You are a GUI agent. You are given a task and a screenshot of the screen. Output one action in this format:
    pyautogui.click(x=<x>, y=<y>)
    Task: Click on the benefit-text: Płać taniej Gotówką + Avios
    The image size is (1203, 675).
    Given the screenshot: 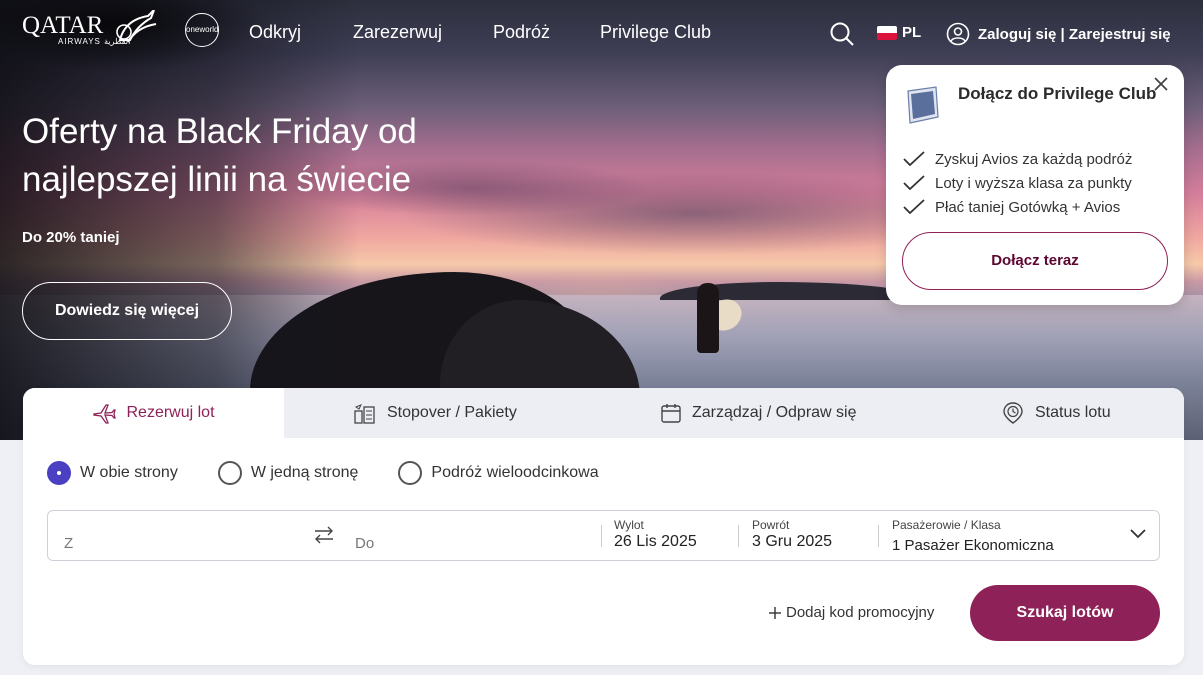 What is the action you would take?
    pyautogui.click(x=1028, y=207)
    